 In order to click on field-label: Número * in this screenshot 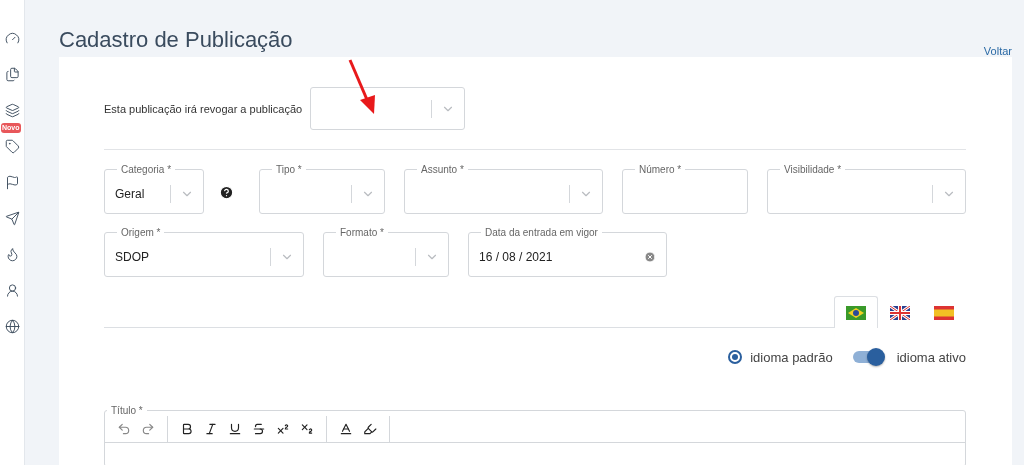, I will do `click(660, 169)`.